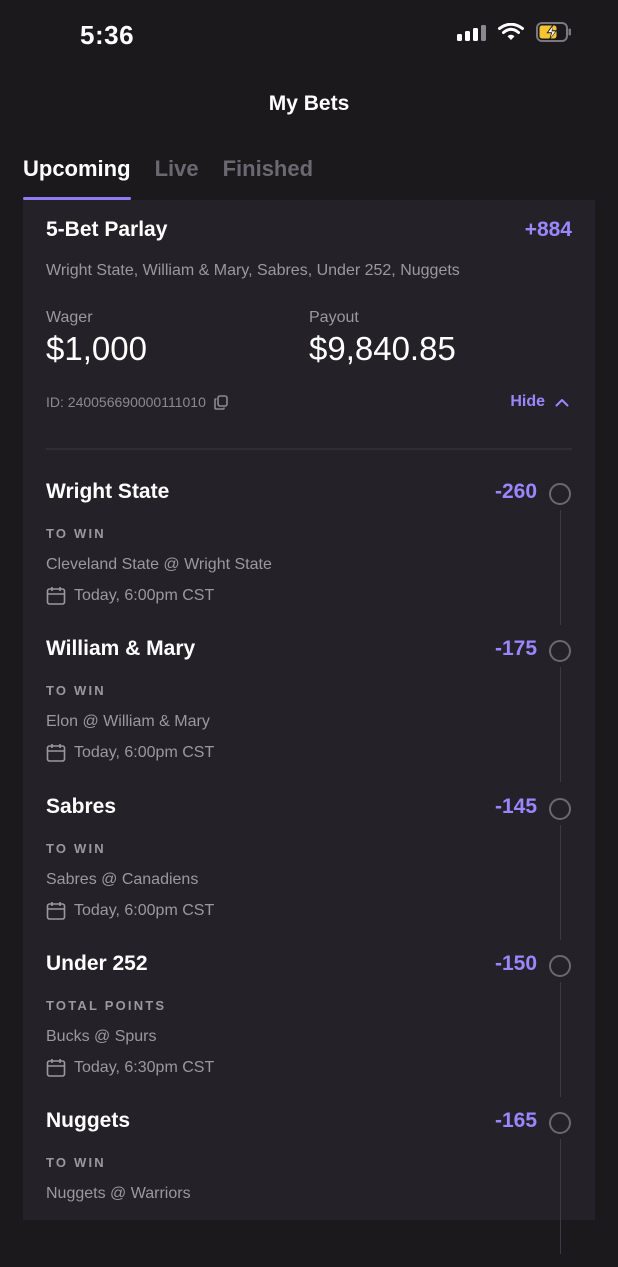  Describe the element at coordinates (108, 491) in the screenshot. I see `leg-name: Wright State` at that location.